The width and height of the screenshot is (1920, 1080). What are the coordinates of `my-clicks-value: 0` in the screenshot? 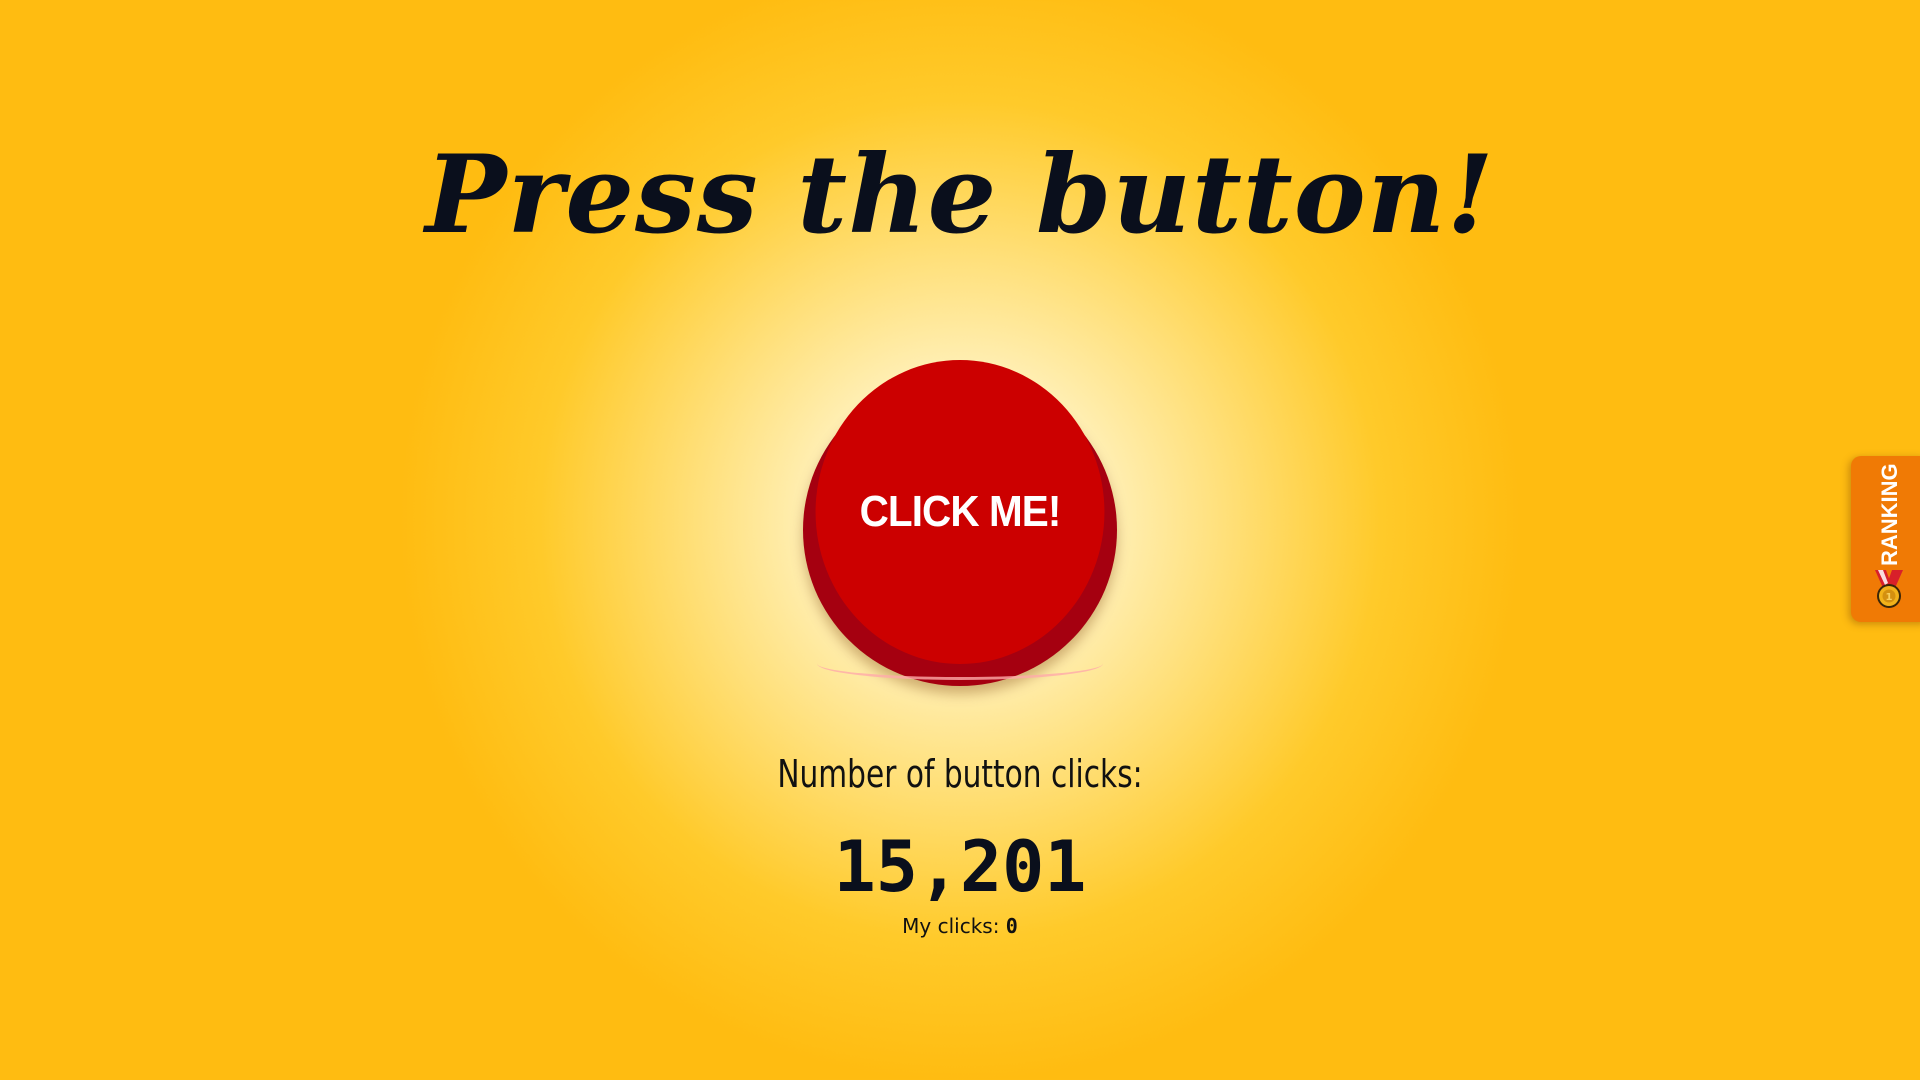 It's located at (1011, 926).